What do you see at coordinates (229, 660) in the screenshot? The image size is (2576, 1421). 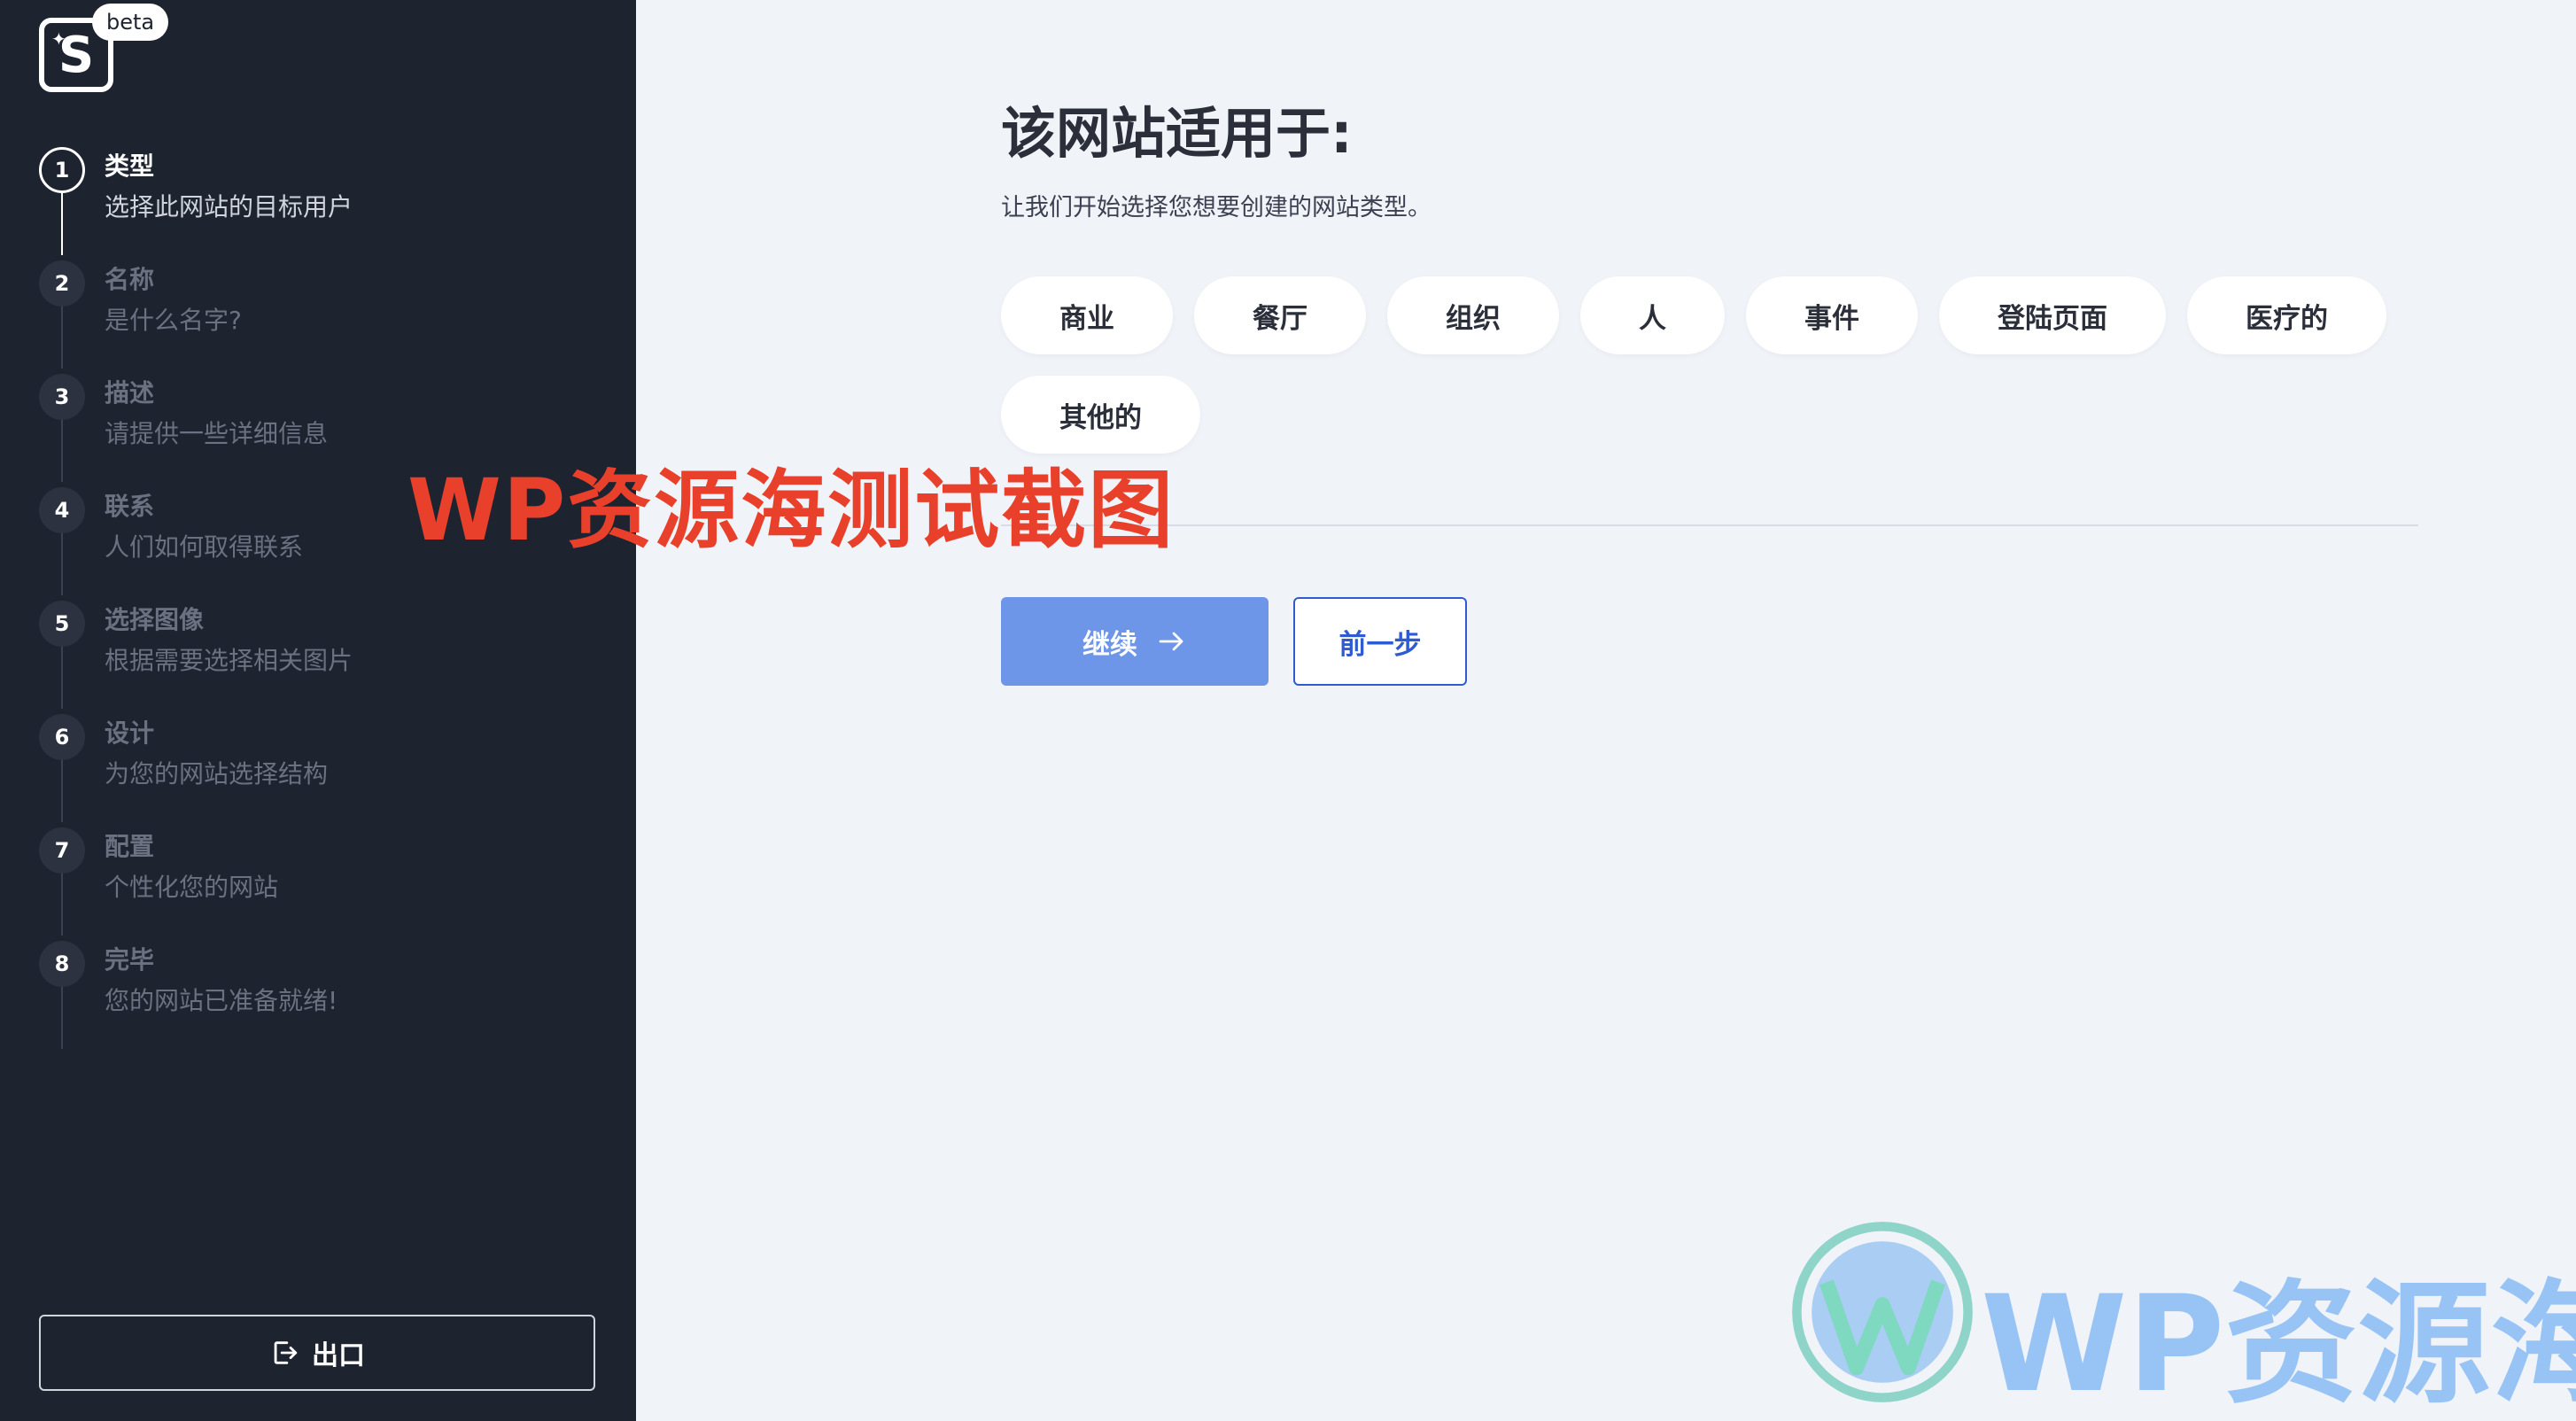 I see `step-subtitle: 根据需要选择相关图片` at bounding box center [229, 660].